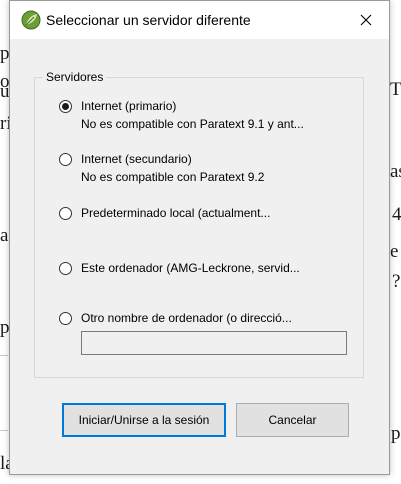  Describe the element at coordinates (394, 251) in the screenshot. I see `background-text: e` at that location.